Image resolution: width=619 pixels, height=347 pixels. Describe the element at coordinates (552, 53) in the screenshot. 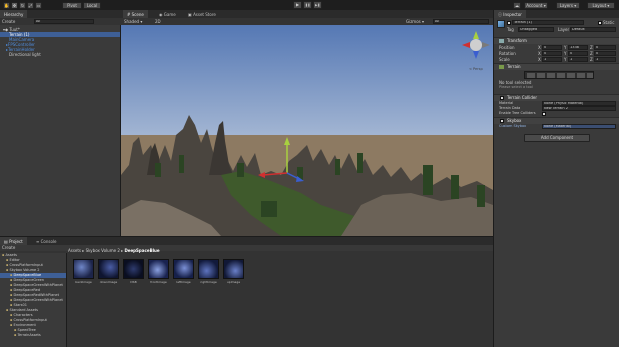

I see `rotation-x-field: 0` at that location.